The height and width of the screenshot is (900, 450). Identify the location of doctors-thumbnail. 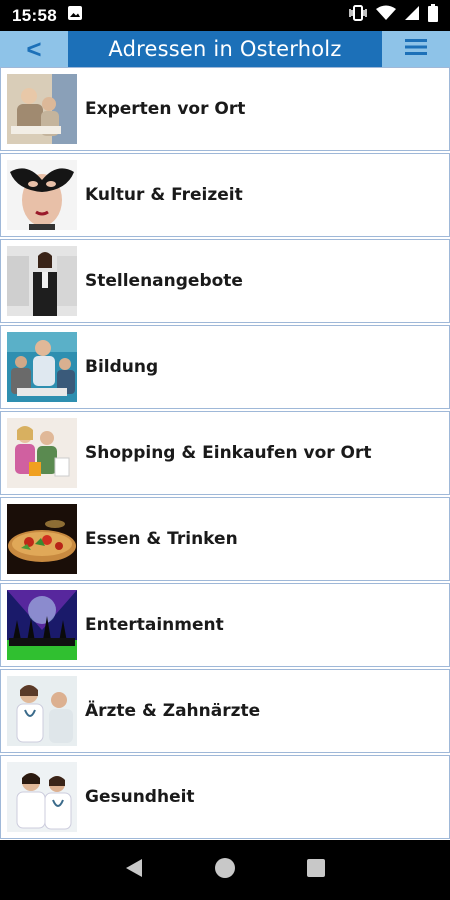
(42, 711).